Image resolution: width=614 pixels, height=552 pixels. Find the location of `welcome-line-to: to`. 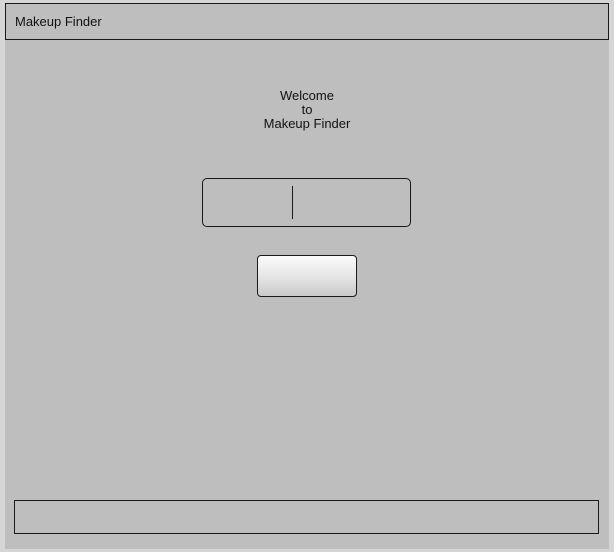

welcome-line-to: to is located at coordinates (307, 109).